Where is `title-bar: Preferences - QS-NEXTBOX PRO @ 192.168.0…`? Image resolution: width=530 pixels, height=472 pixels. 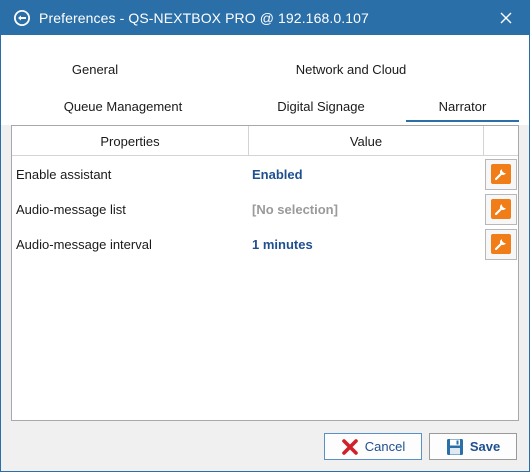
title-bar: Preferences - QS-NEXTBOX PRO @ 192.168.0… is located at coordinates (265, 18).